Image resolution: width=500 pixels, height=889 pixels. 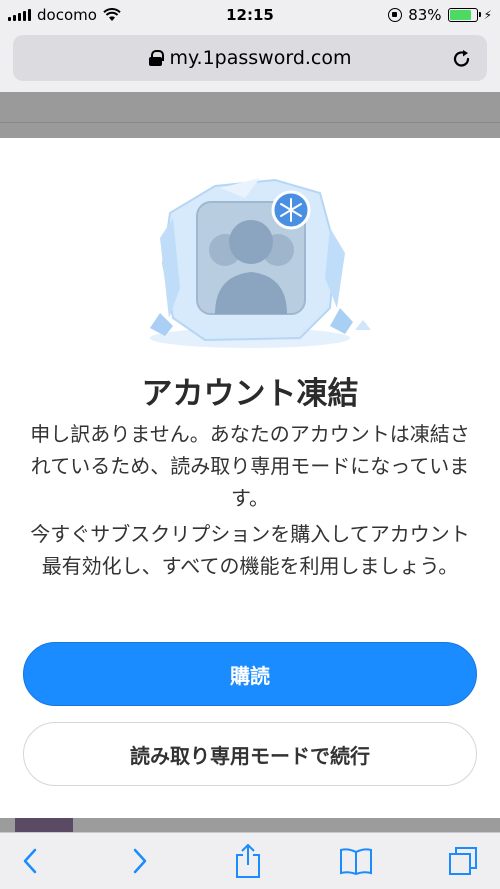 I want to click on rotation-lock-icon, so click(x=395, y=15).